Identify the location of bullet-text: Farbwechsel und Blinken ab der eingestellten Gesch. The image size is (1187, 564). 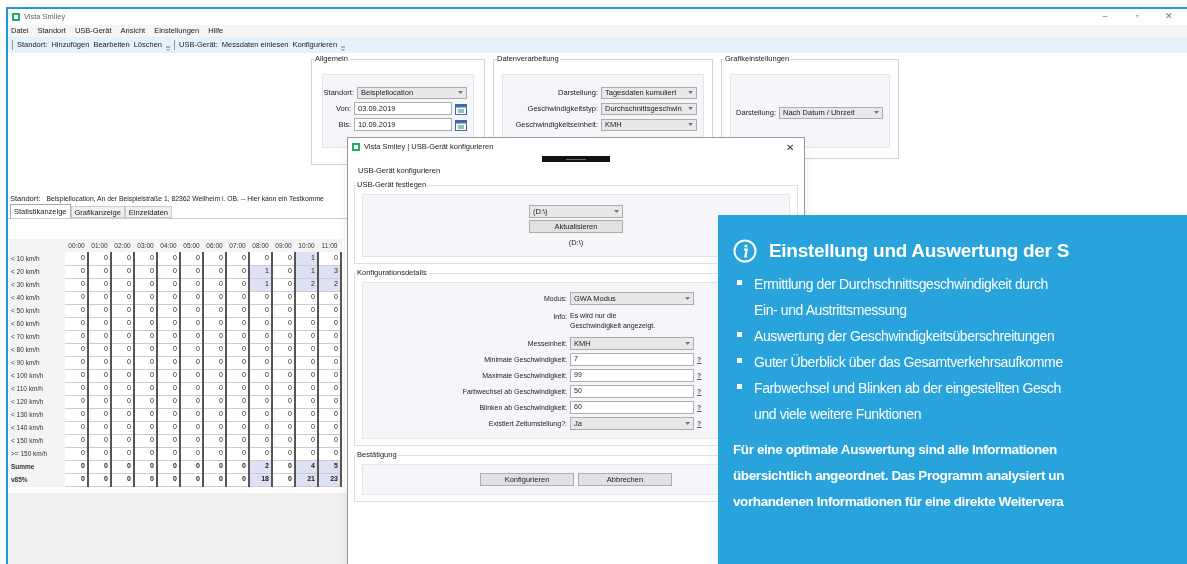
(907, 388).